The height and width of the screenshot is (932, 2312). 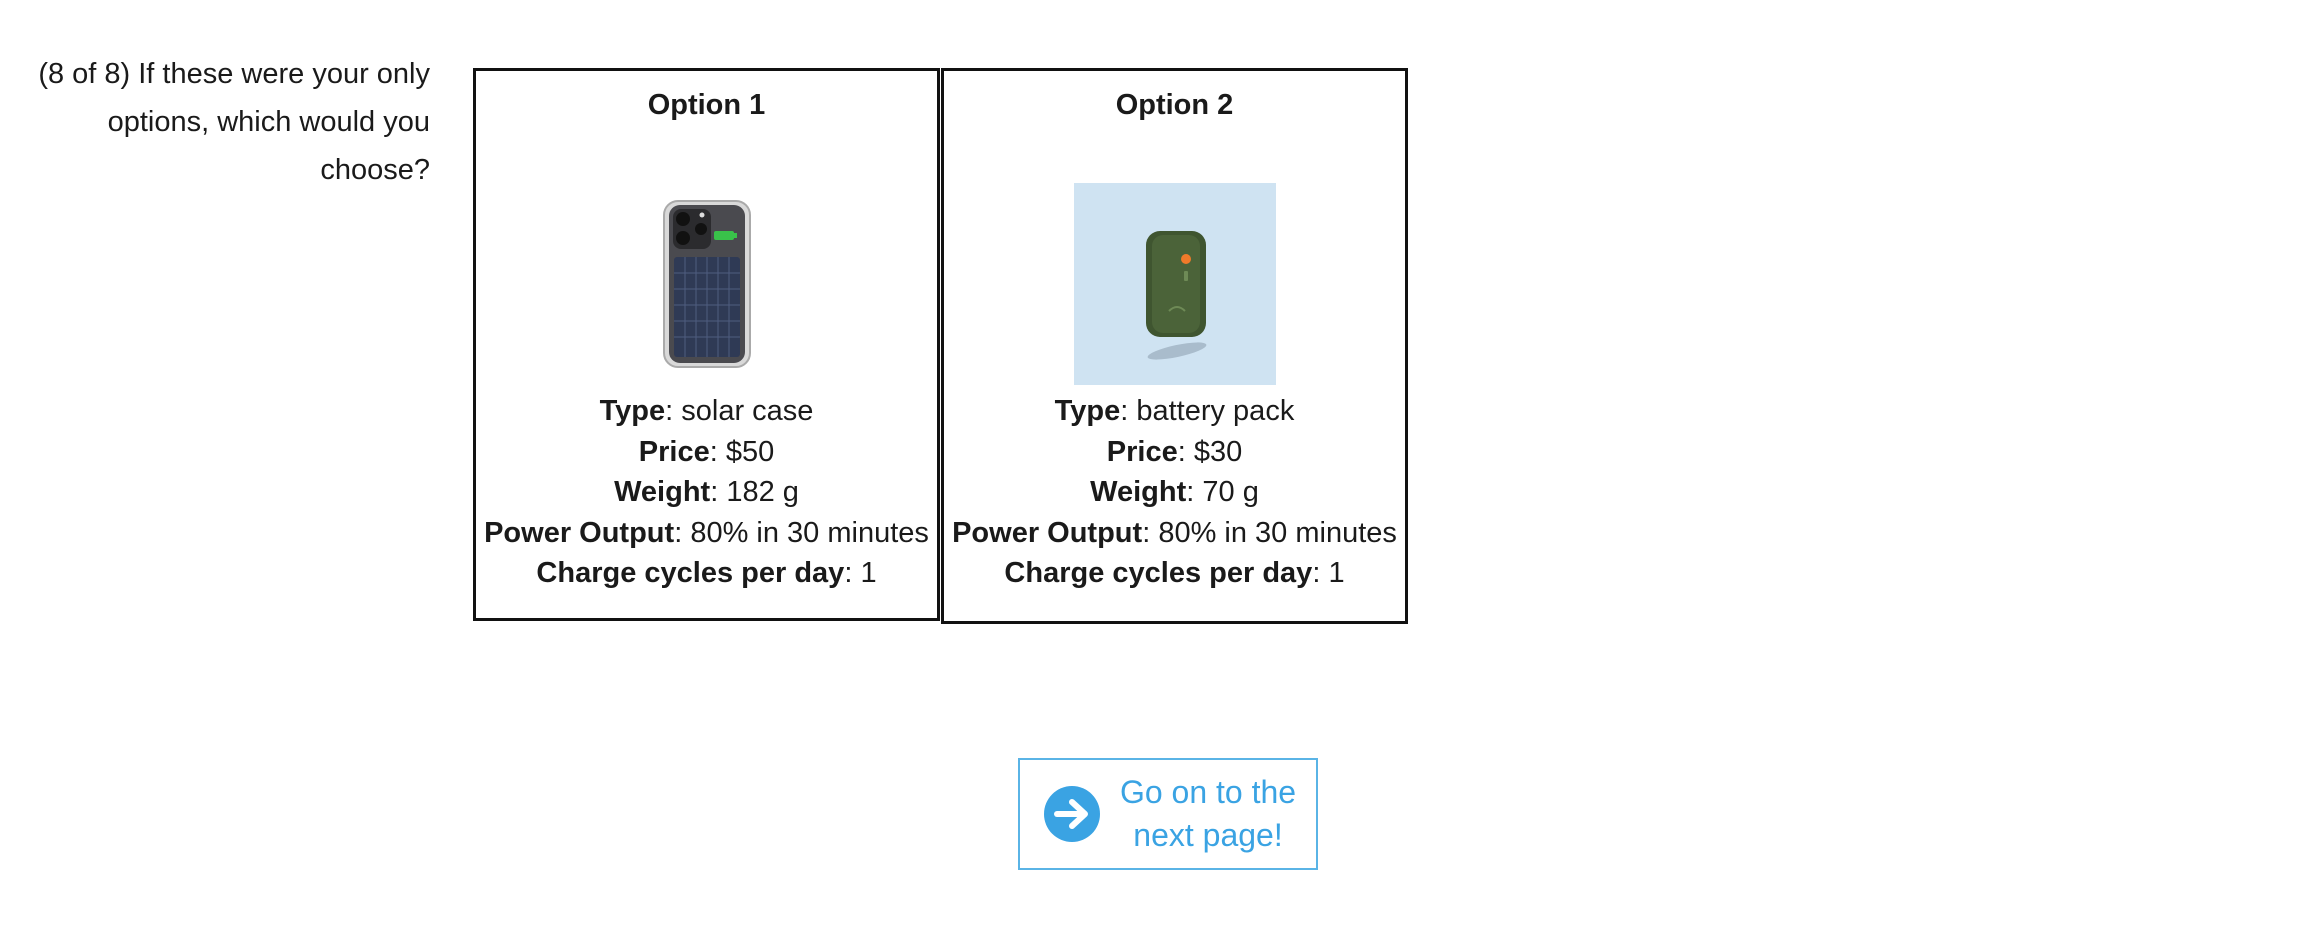 What do you see at coordinates (1174, 105) in the screenshot?
I see `option-title: Option 2` at bounding box center [1174, 105].